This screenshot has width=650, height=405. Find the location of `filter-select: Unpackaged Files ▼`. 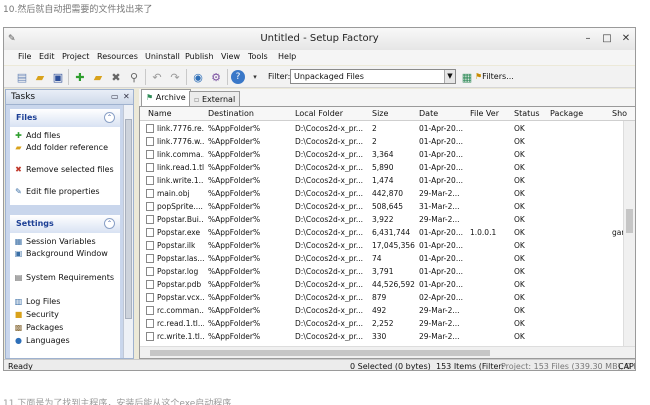

filter-select: Unpackaged Files ▼ is located at coordinates (373, 76).